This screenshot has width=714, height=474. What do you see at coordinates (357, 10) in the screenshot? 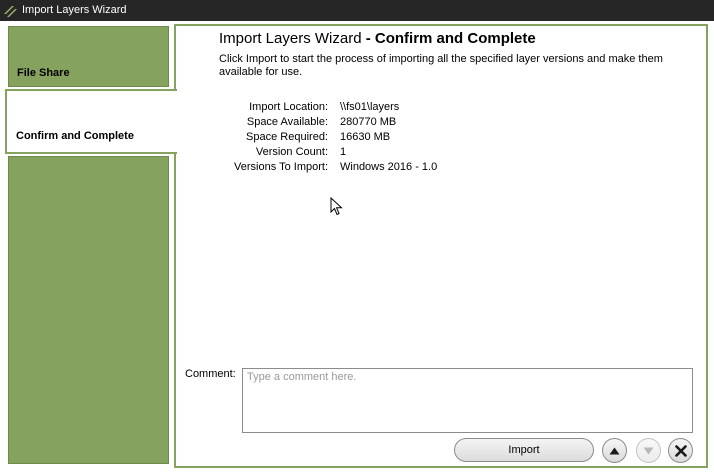
I see `title-bar: Import Layers Wizard` at bounding box center [357, 10].